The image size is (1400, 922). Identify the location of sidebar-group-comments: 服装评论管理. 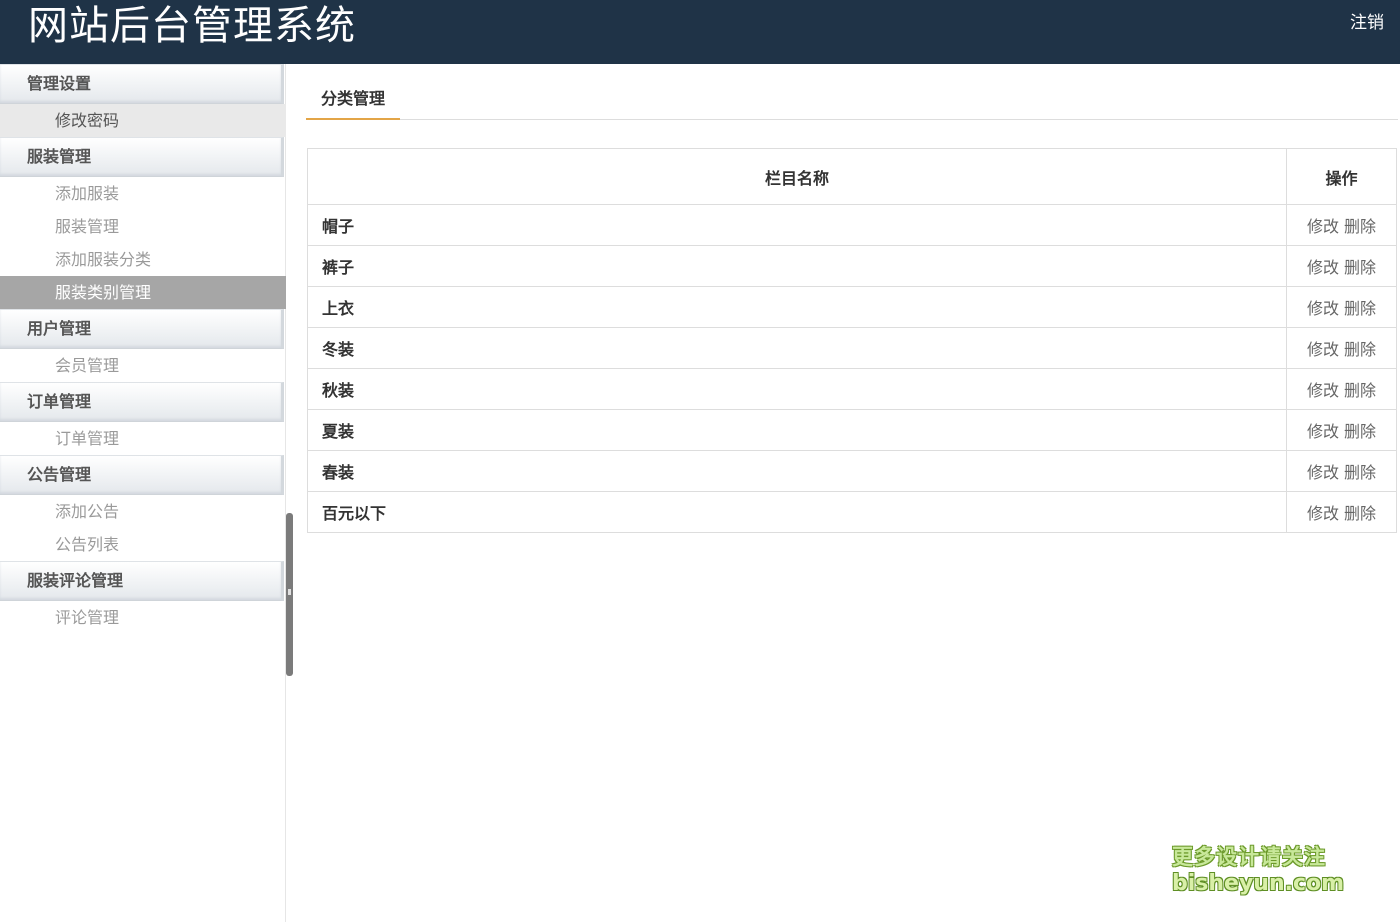
(142, 581).